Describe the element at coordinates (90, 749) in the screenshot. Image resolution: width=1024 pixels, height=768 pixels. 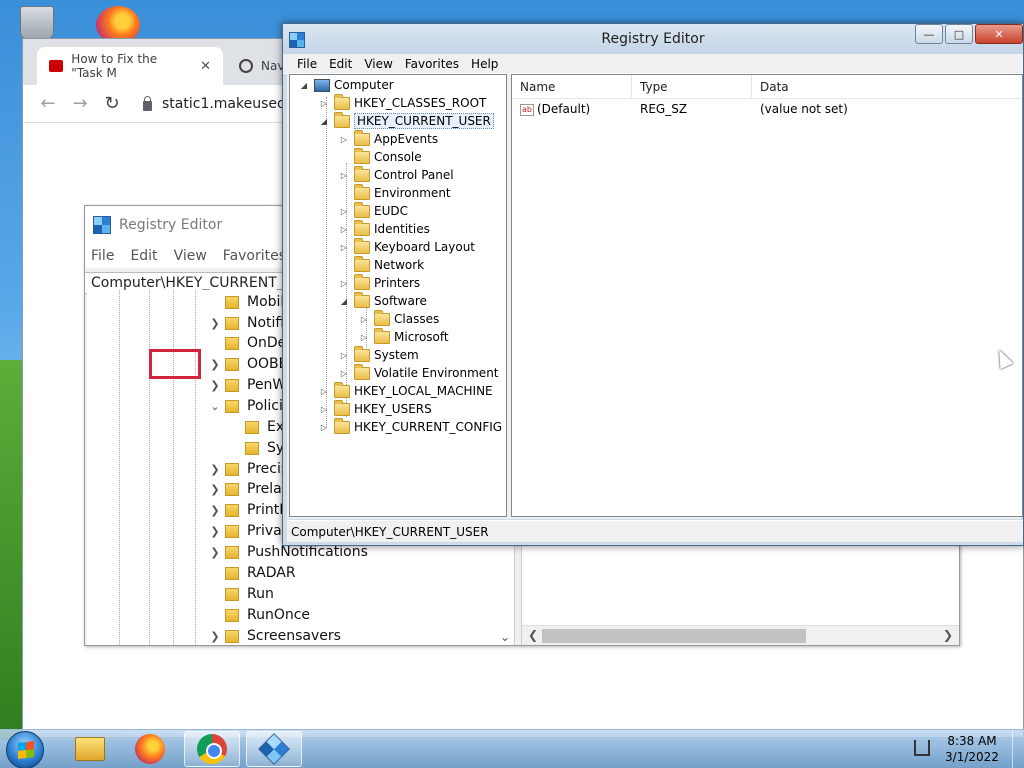
I see `taskbar-explorer` at that location.